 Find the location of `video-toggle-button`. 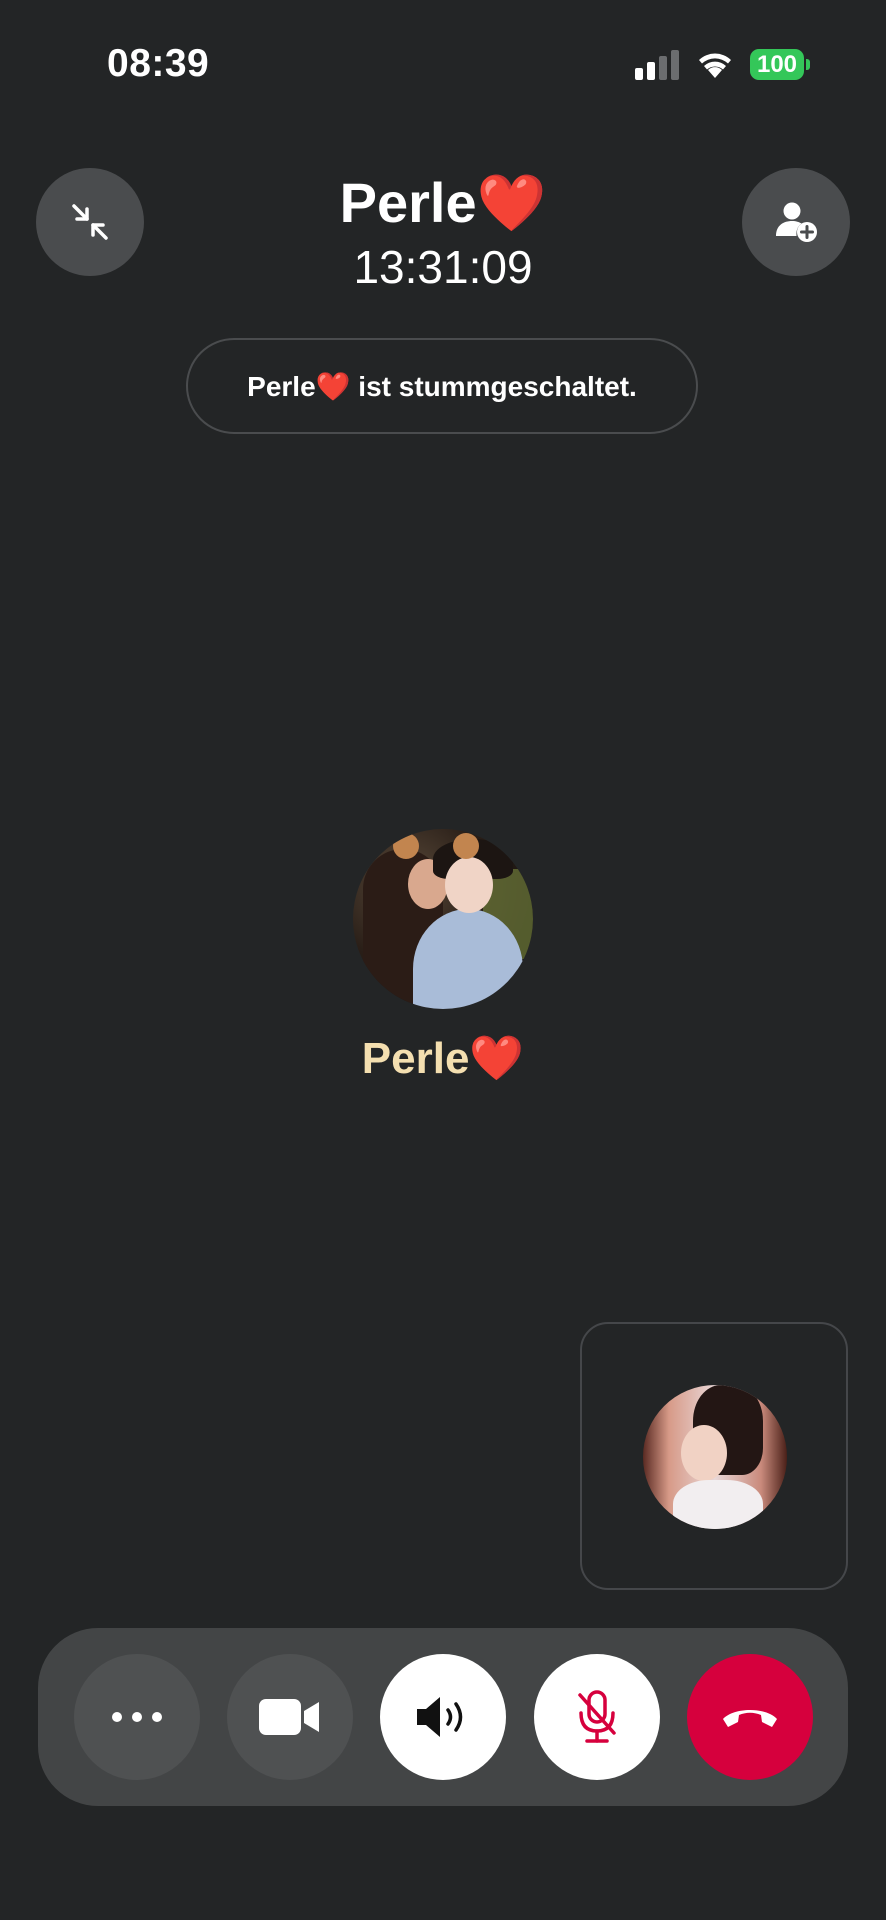

video-toggle-button is located at coordinates (290, 1717).